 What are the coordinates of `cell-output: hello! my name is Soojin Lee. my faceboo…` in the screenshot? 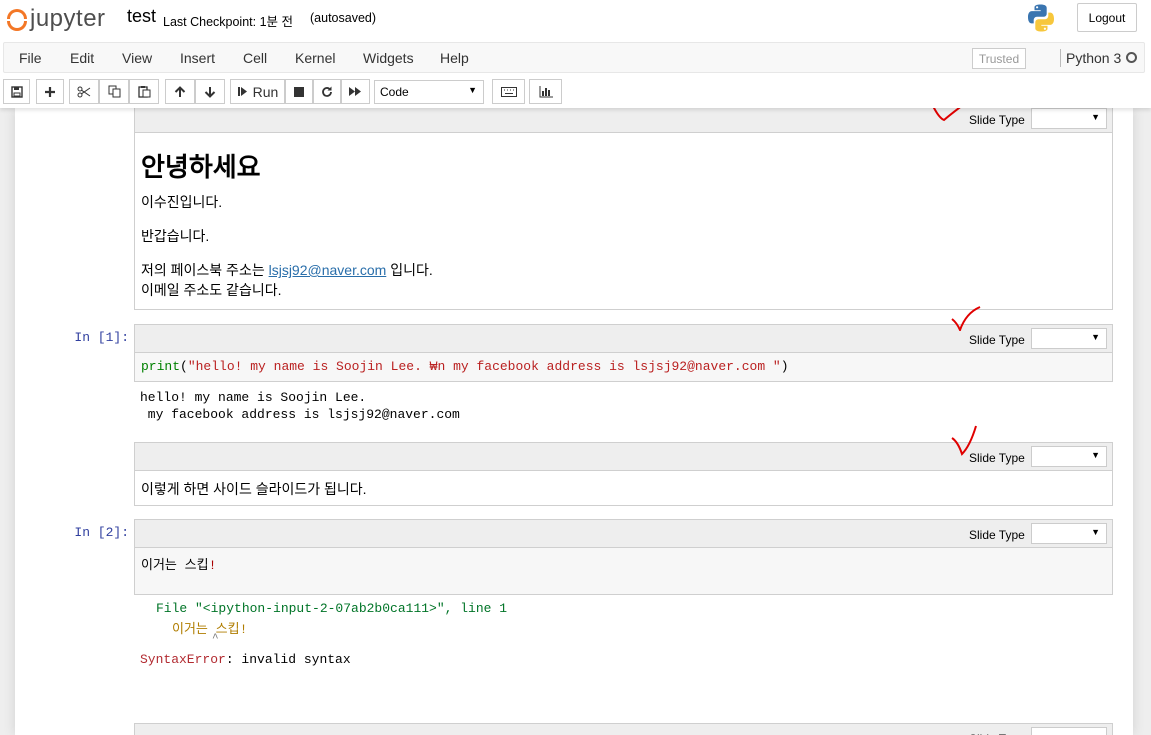 It's located at (300, 406).